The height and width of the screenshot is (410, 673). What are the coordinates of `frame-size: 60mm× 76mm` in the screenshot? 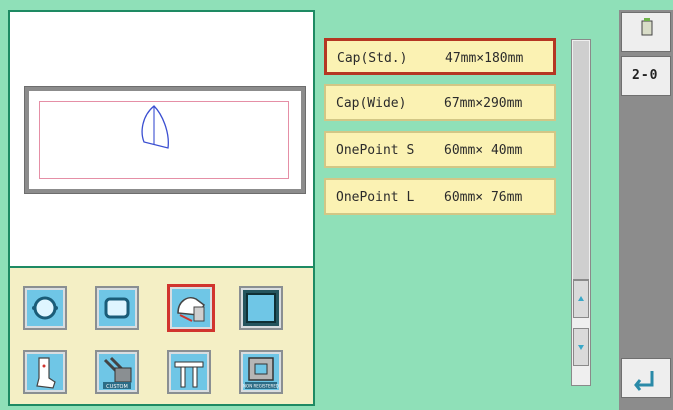 It's located at (483, 197).